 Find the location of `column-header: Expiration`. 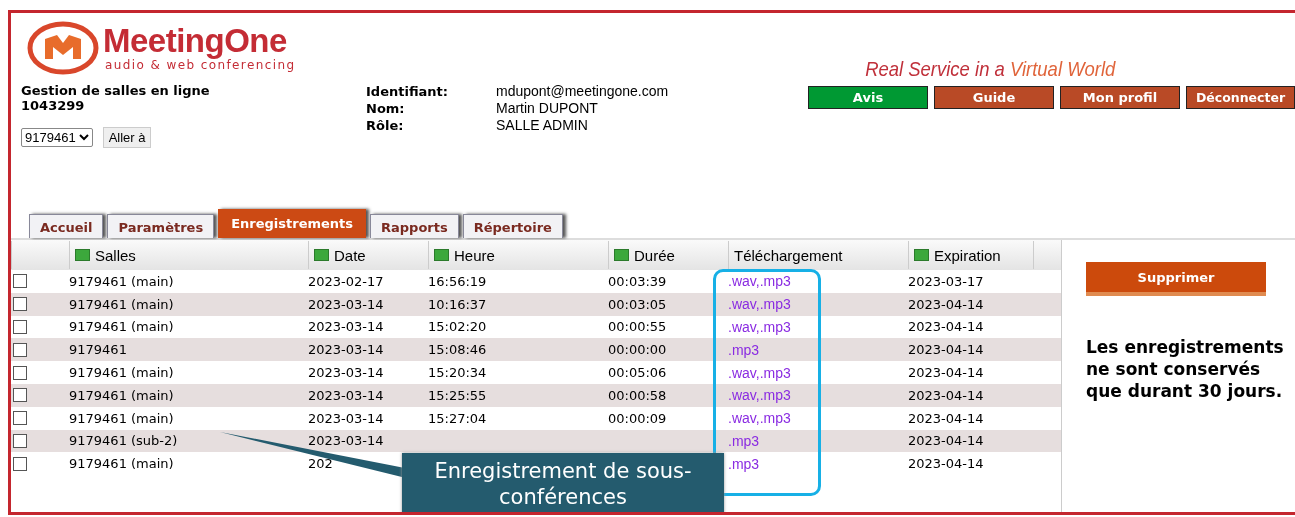

column-header: Expiration is located at coordinates (970, 255).